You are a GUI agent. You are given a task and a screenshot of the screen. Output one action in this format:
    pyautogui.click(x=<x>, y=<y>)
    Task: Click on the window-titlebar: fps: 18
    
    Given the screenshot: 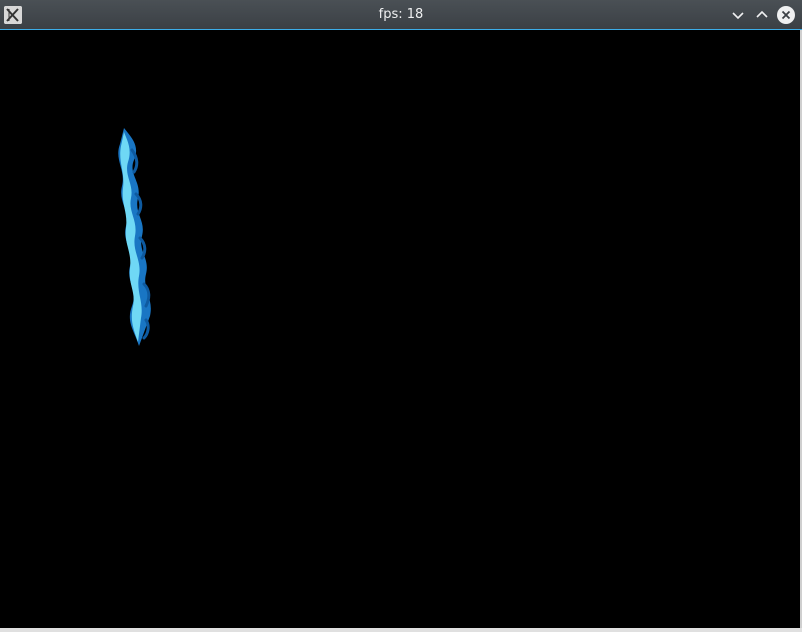 What is the action you would take?
    pyautogui.click(x=401, y=15)
    